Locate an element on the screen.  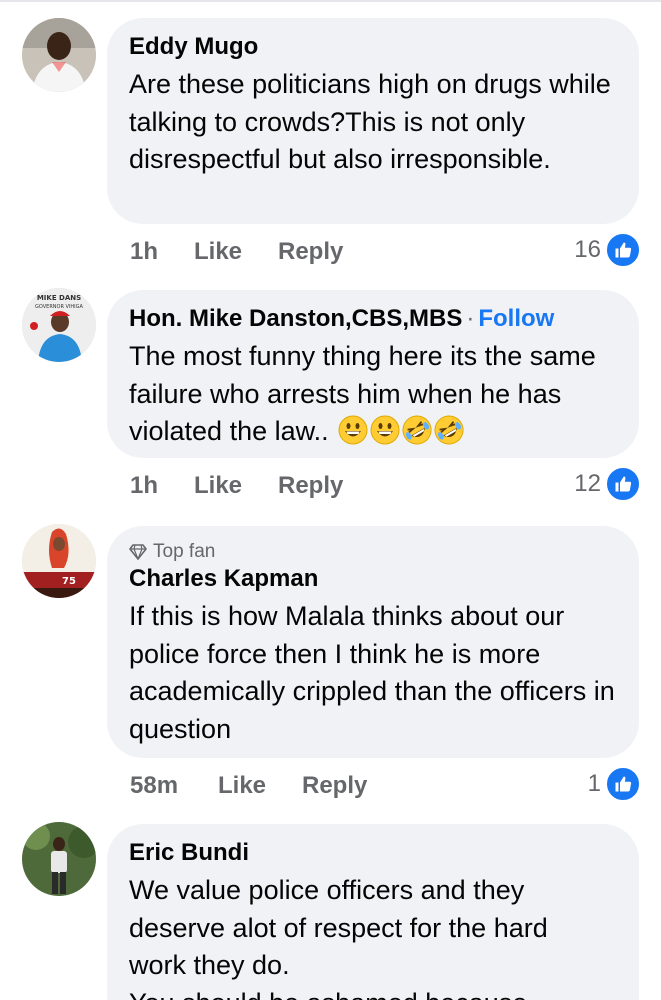
comment-text-line: work they do. is located at coordinates (209, 965).